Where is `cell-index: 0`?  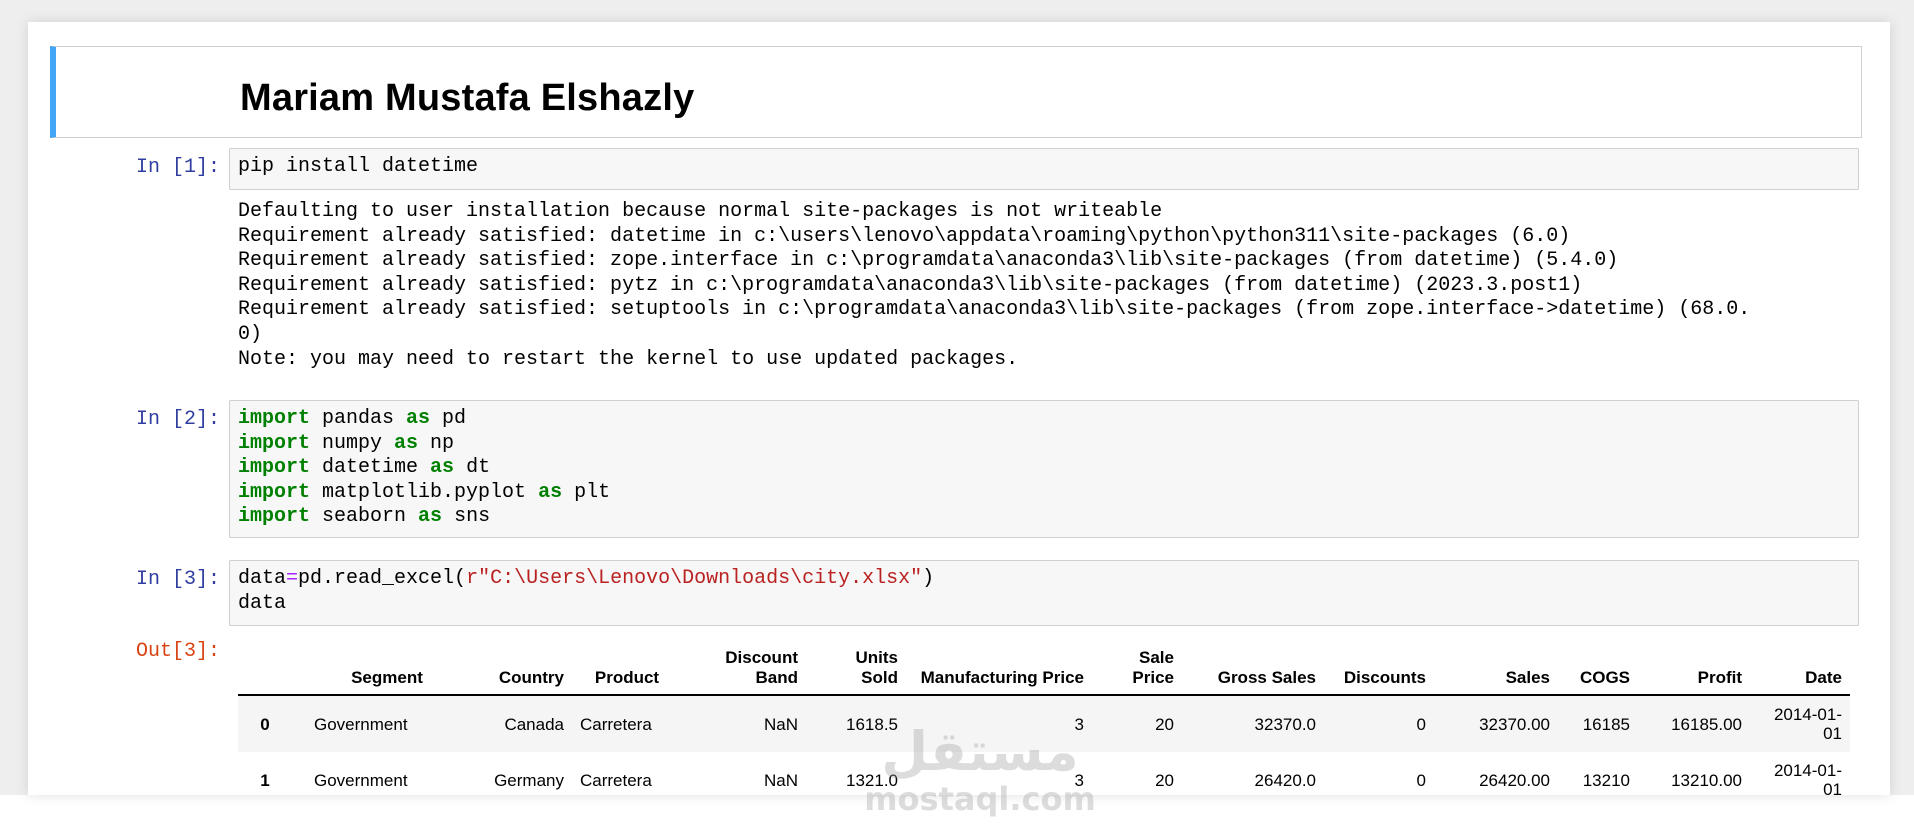 cell-index: 0 is located at coordinates (265, 724).